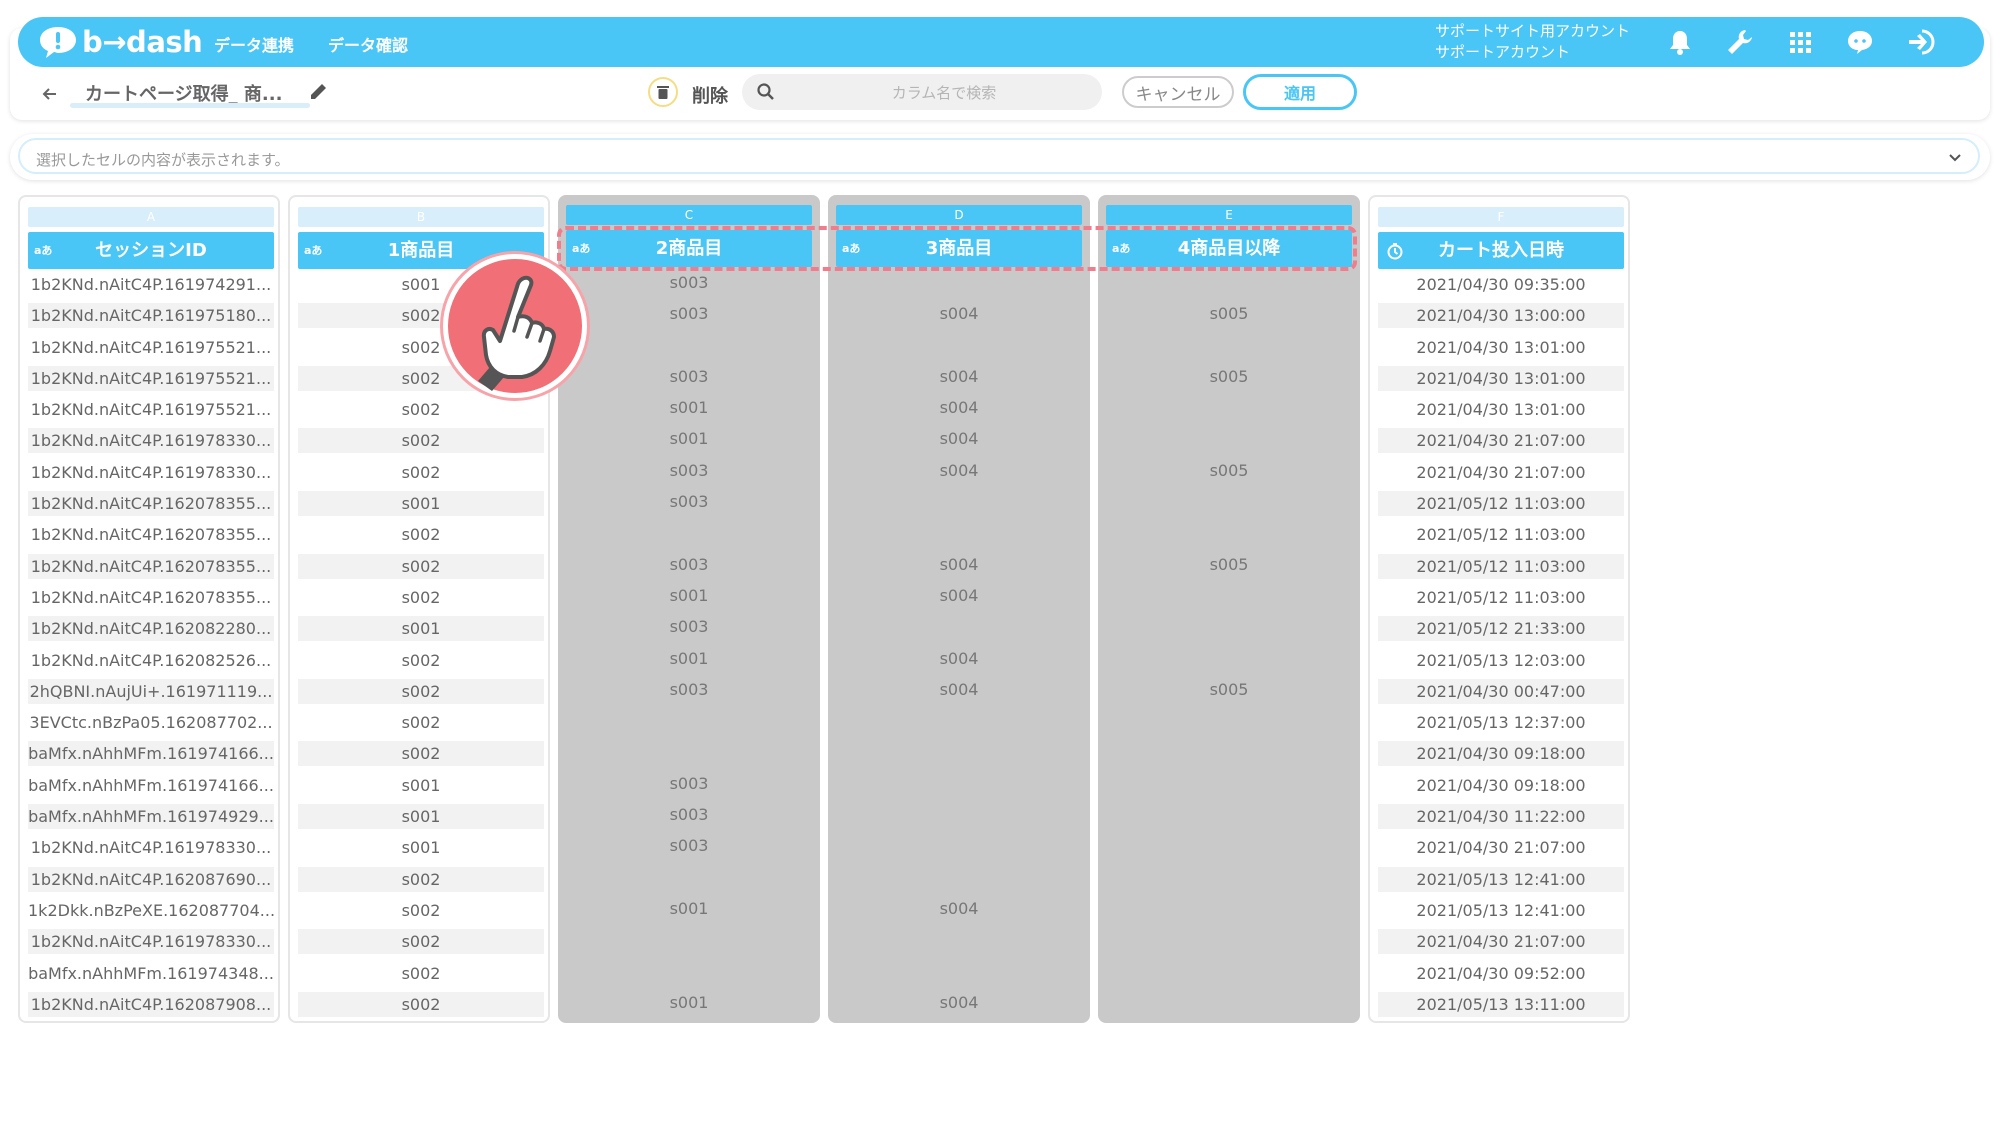  I want to click on column-letter: C, so click(689, 215).